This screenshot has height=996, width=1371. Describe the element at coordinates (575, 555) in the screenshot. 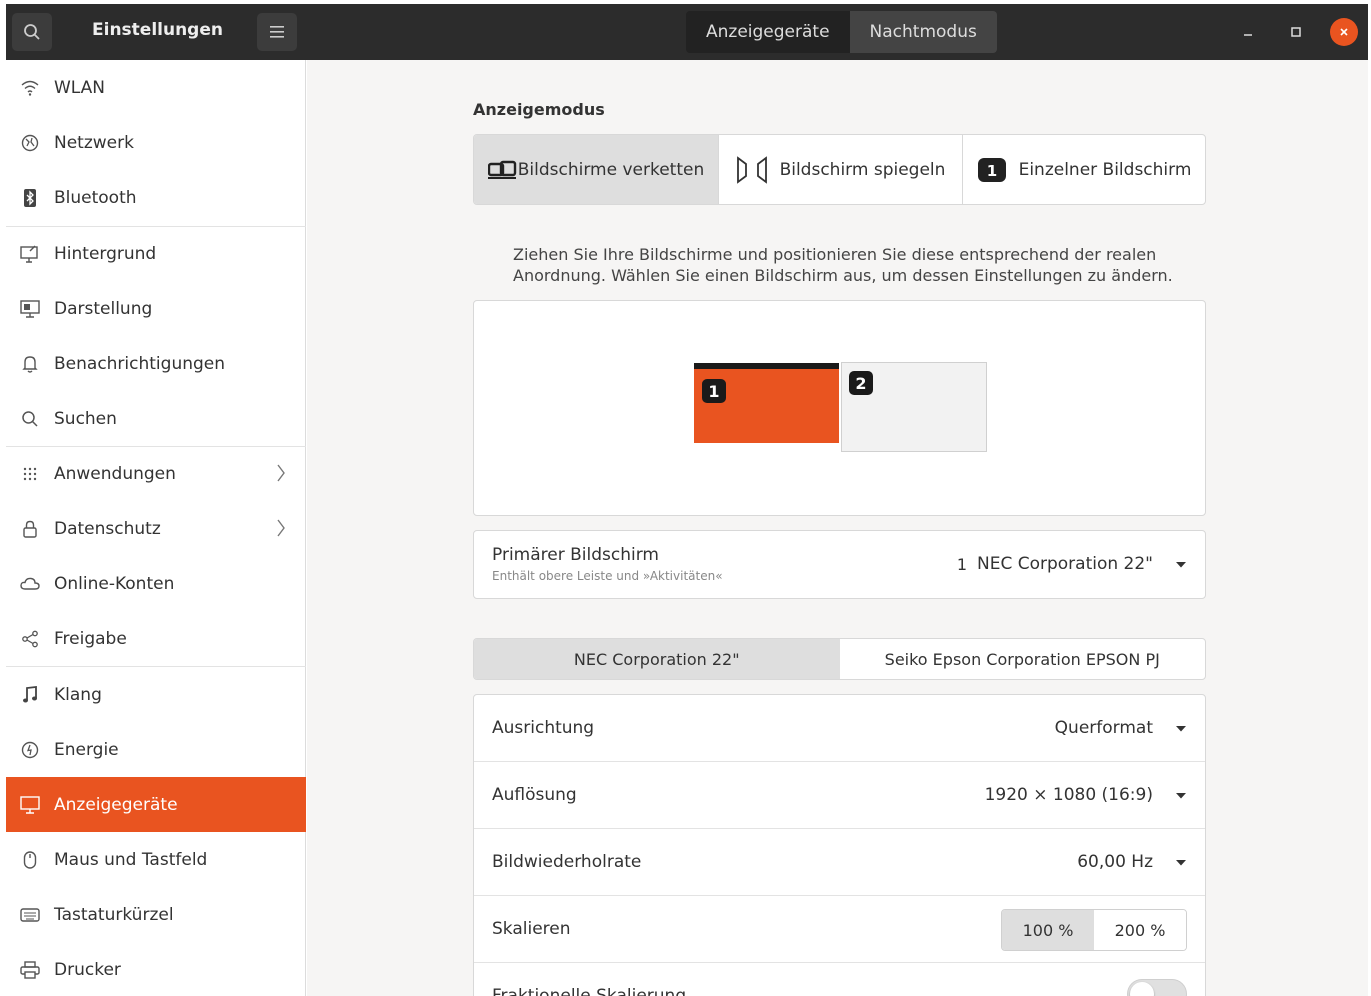

I see `primary-display-label: Primärer Bildschirm` at that location.